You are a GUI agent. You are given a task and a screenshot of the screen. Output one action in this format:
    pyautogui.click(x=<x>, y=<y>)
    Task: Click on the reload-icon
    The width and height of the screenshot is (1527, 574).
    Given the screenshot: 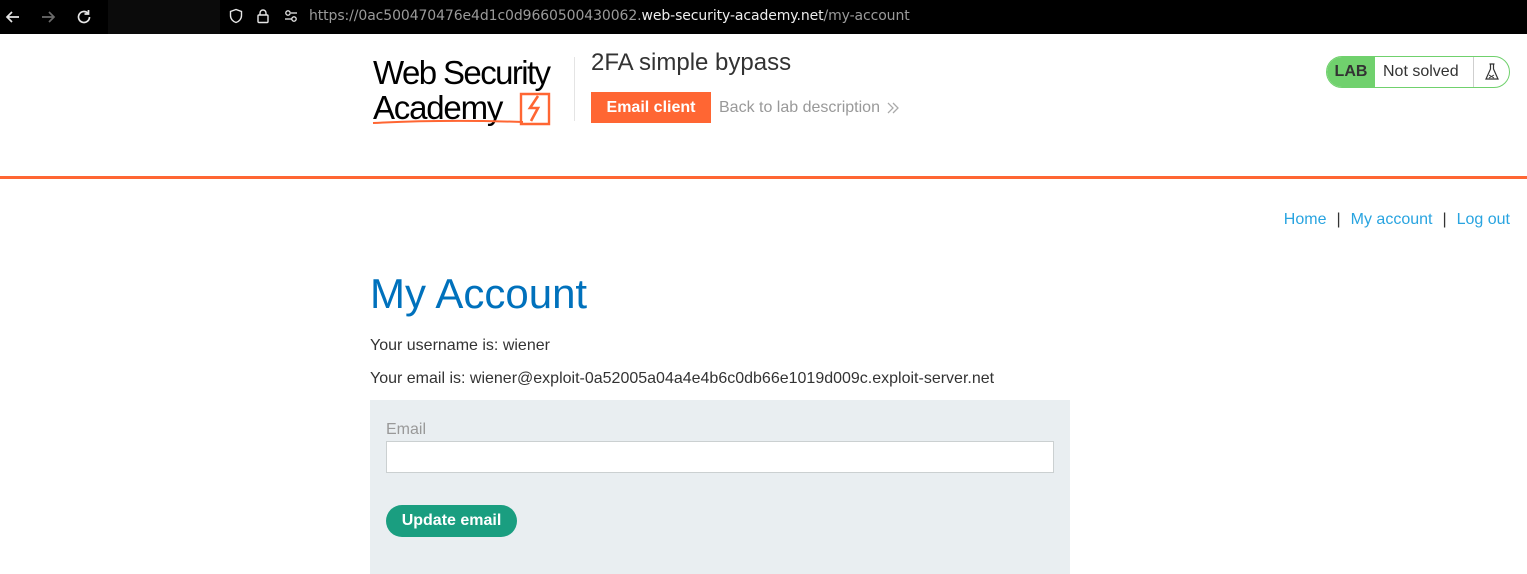 What is the action you would take?
    pyautogui.click(x=84, y=17)
    